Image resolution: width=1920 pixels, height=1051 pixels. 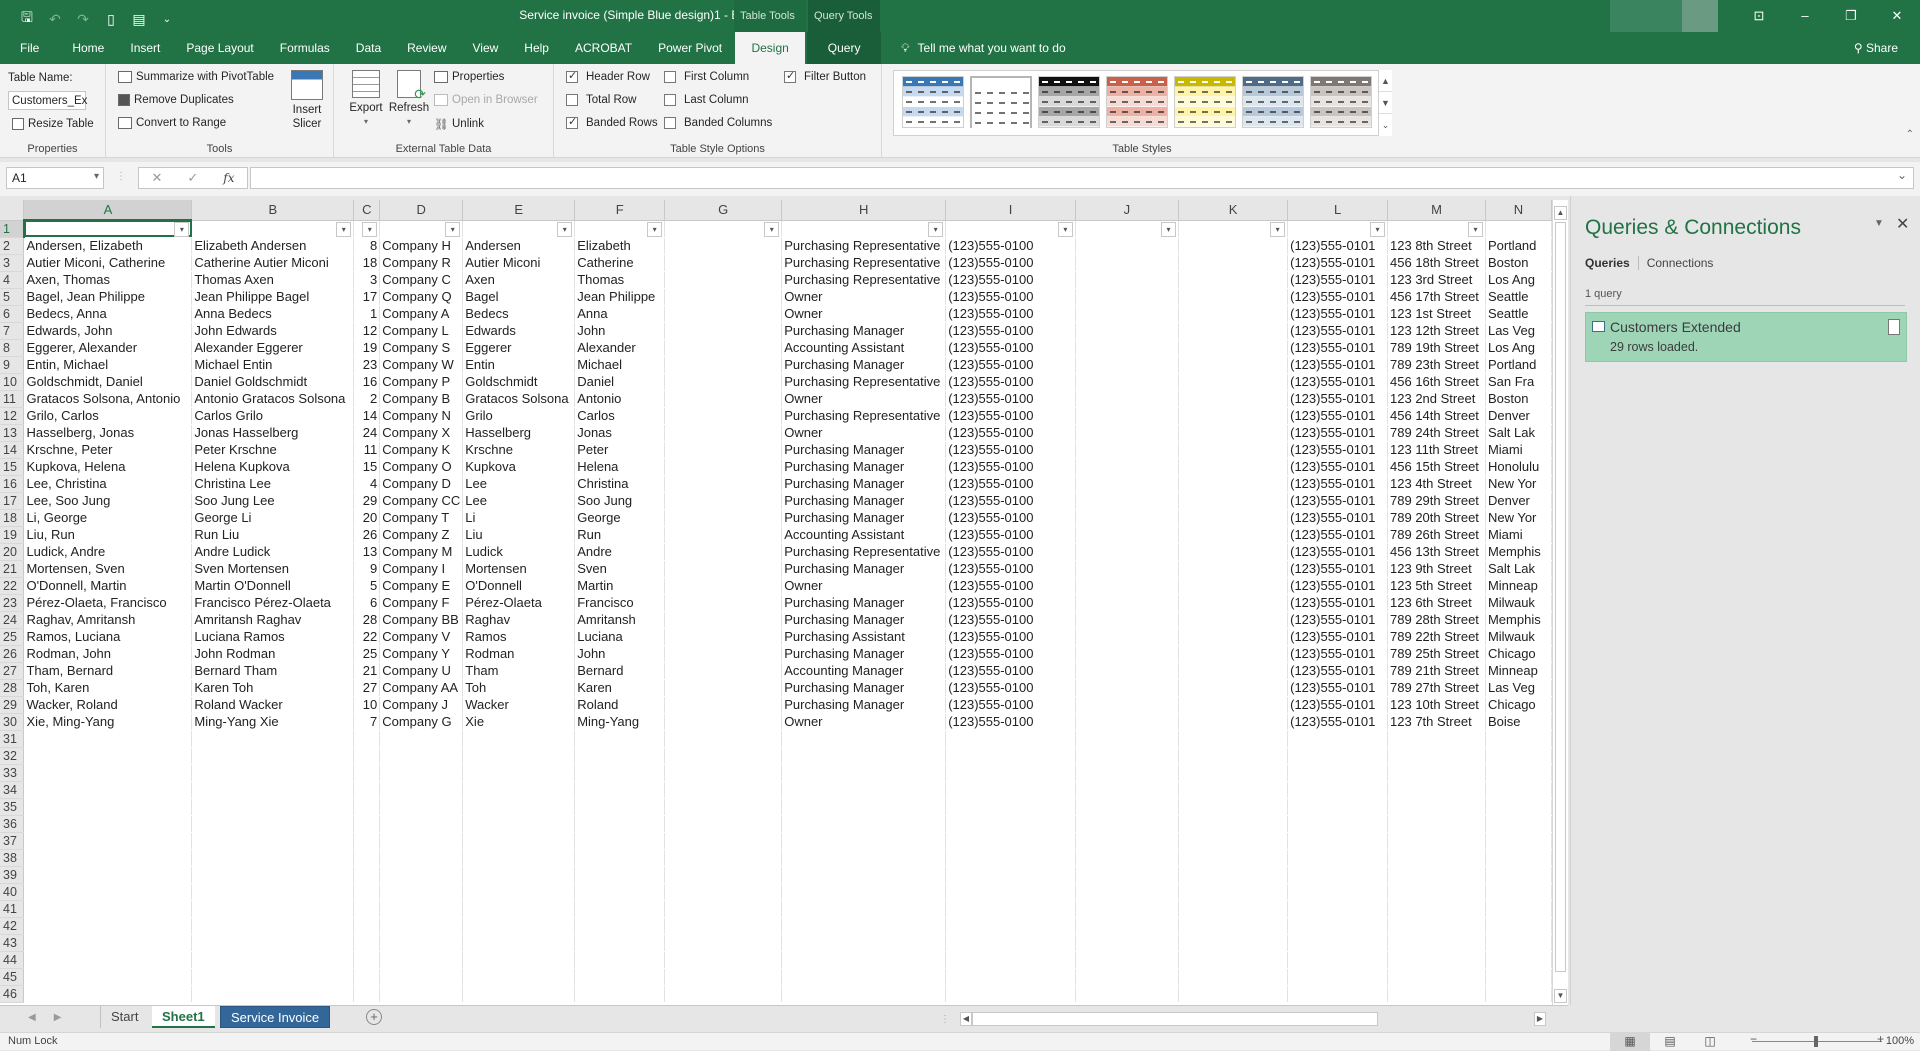 What do you see at coordinates (1894, 327) in the screenshot?
I see `document-icon` at bounding box center [1894, 327].